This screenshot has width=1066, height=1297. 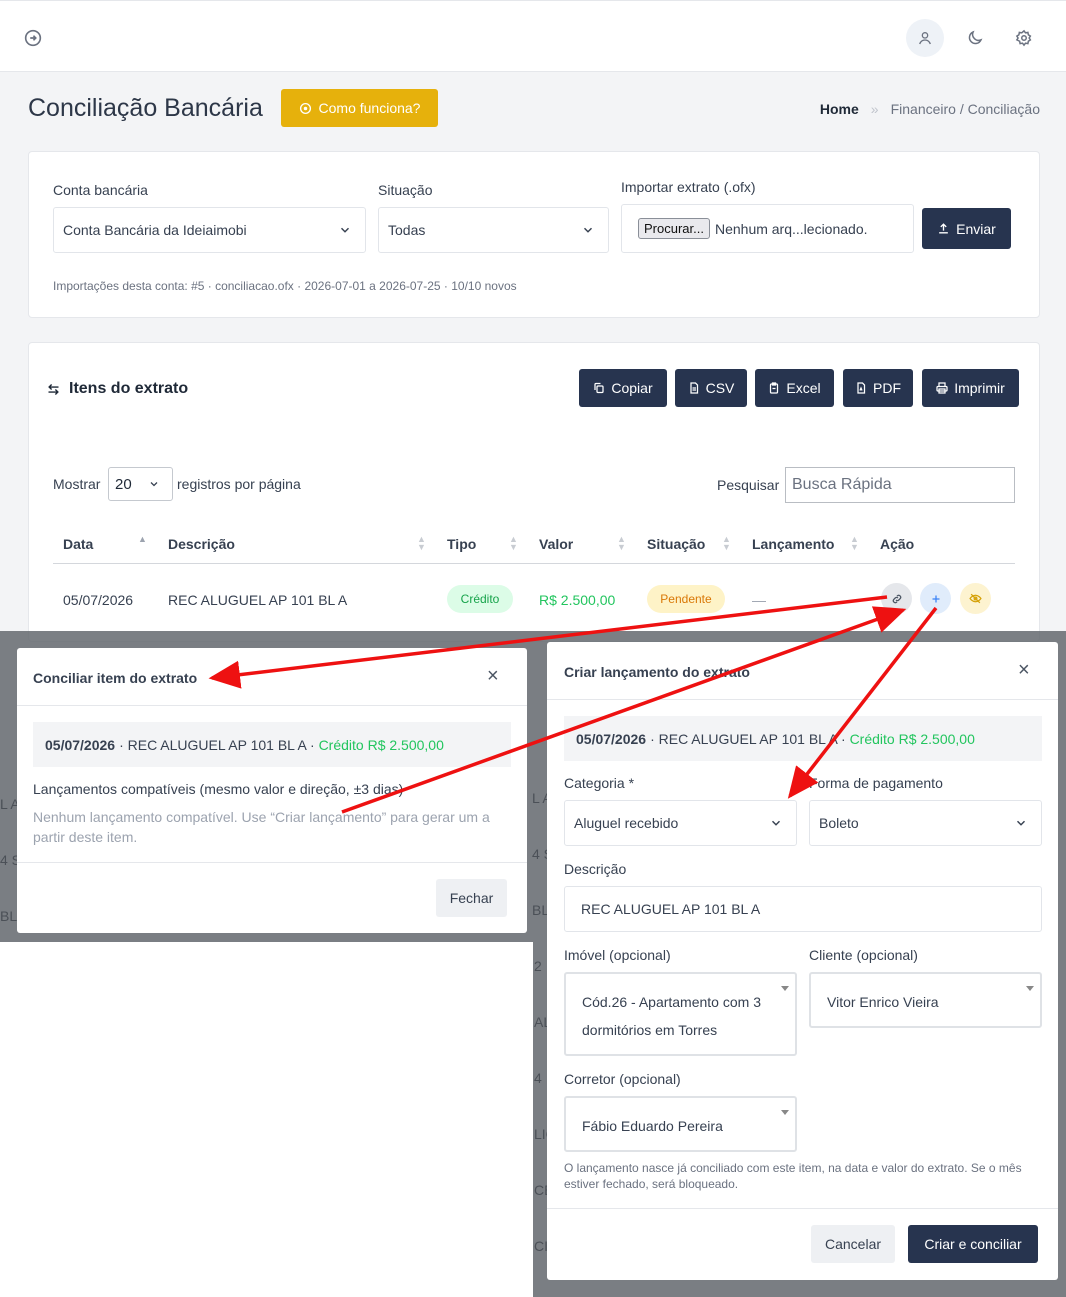 I want to click on corretor-value: Fábio Eduardo Pereira, so click(x=652, y=1126).